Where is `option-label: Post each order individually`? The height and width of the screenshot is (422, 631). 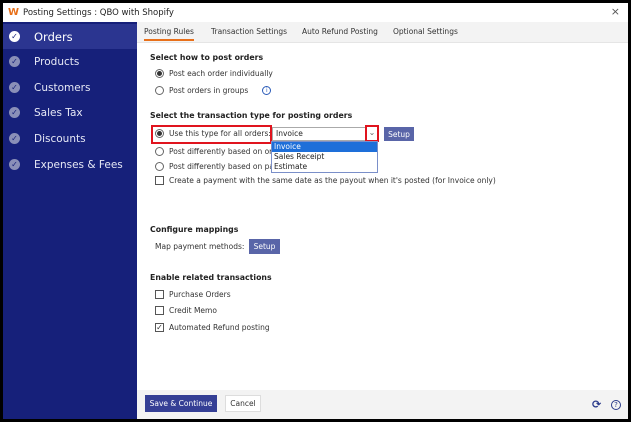
option-label: Post each order individually is located at coordinates (221, 73).